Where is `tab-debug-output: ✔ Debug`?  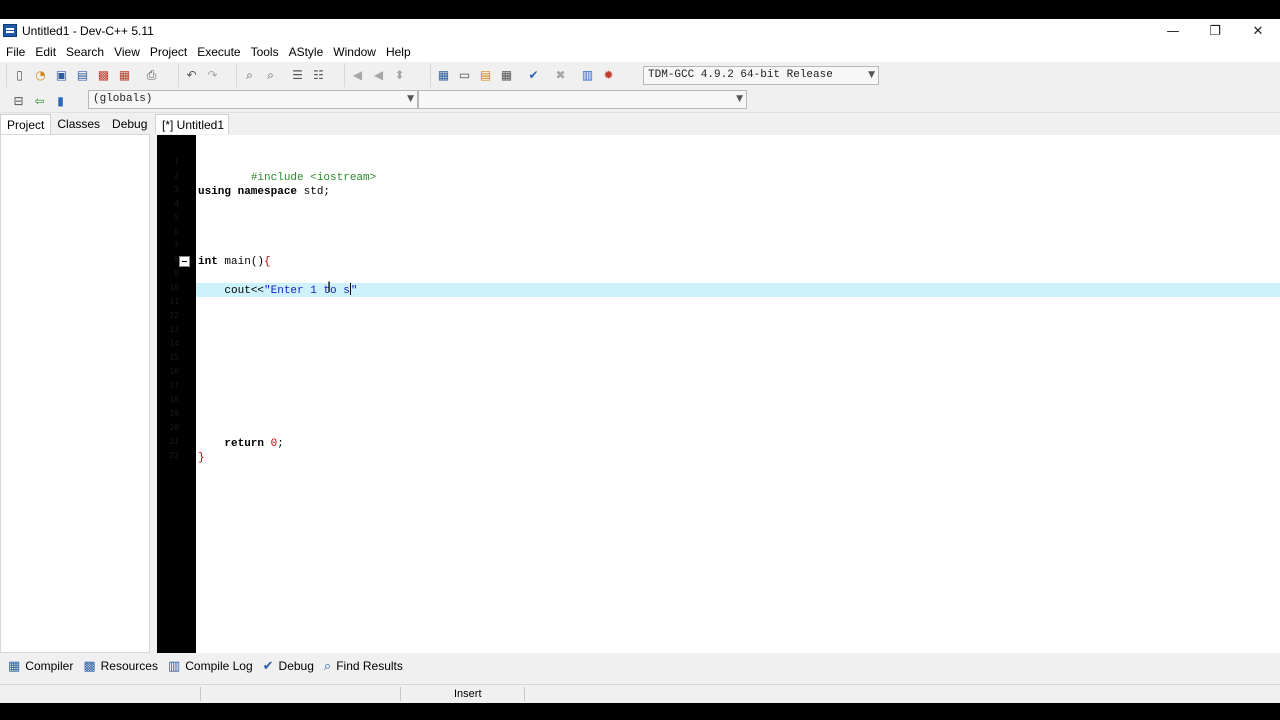
tab-debug-output: ✔ Debug is located at coordinates (291, 666).